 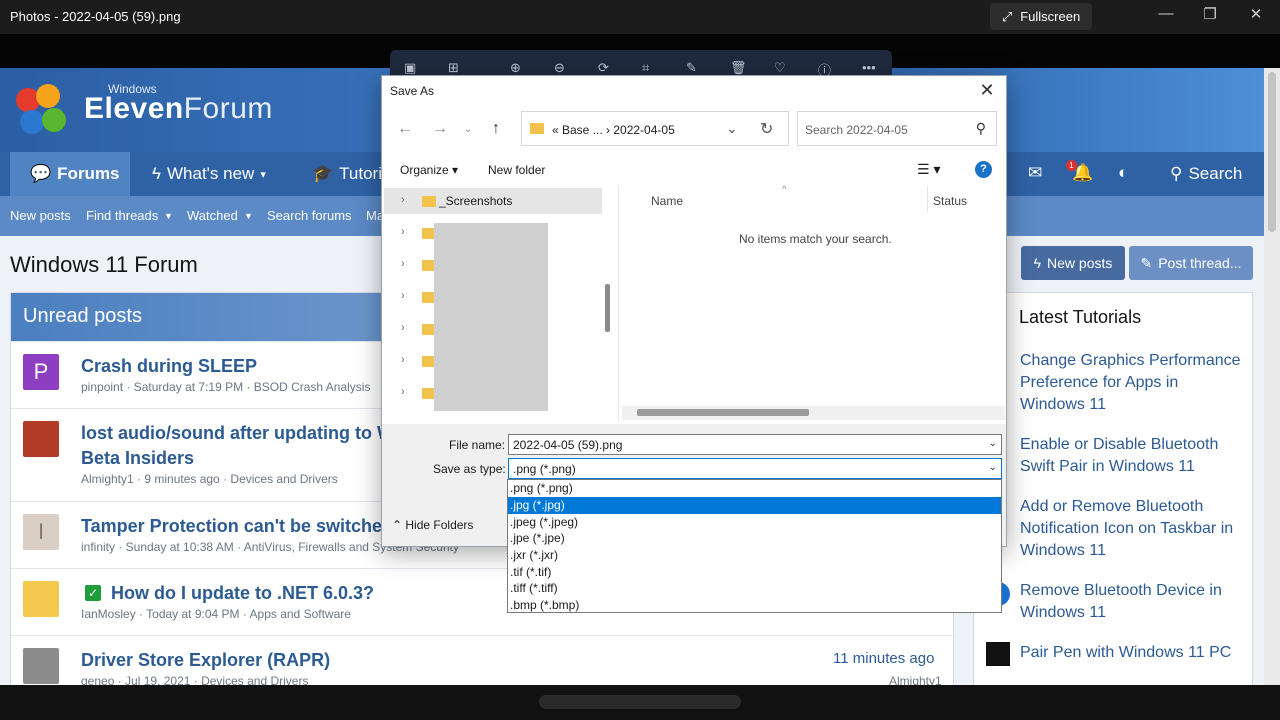 I want to click on column-separator, so click(x=927, y=199).